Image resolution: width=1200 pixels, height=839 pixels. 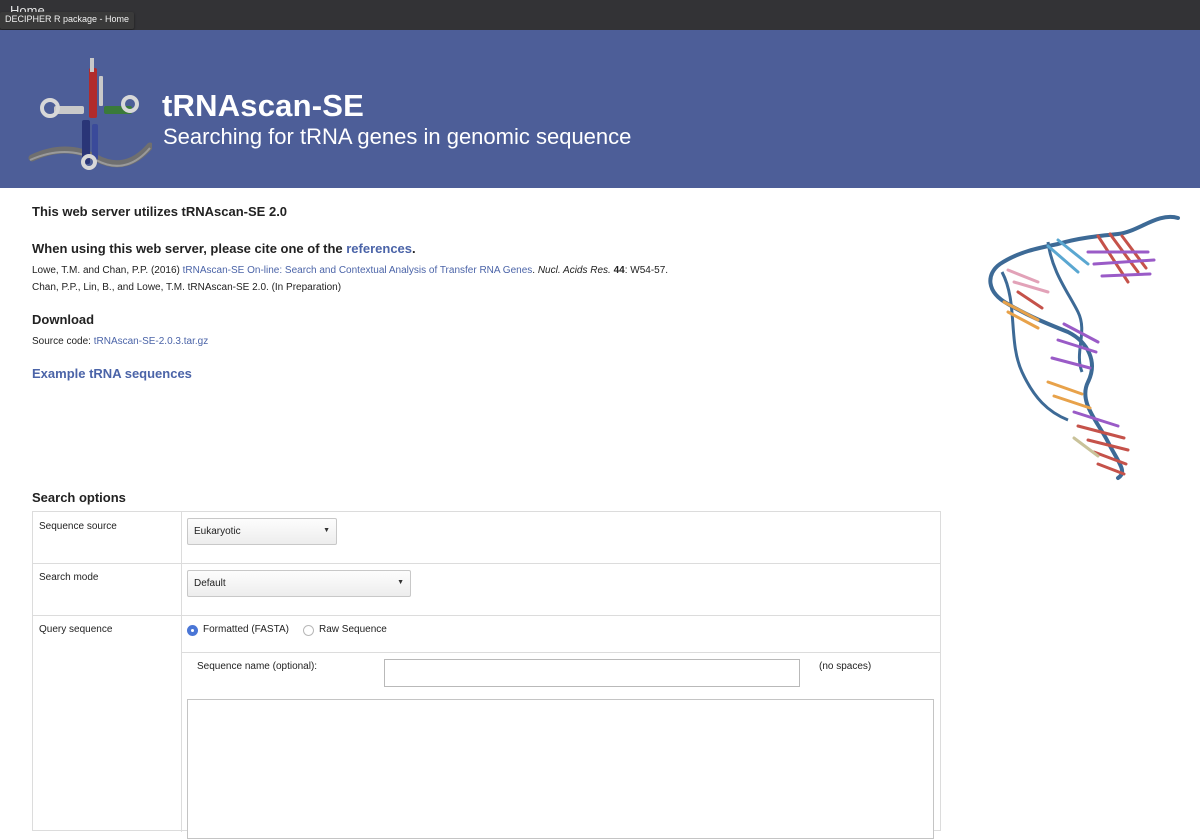 I want to click on sequence-name-input, so click(x=592, y=673).